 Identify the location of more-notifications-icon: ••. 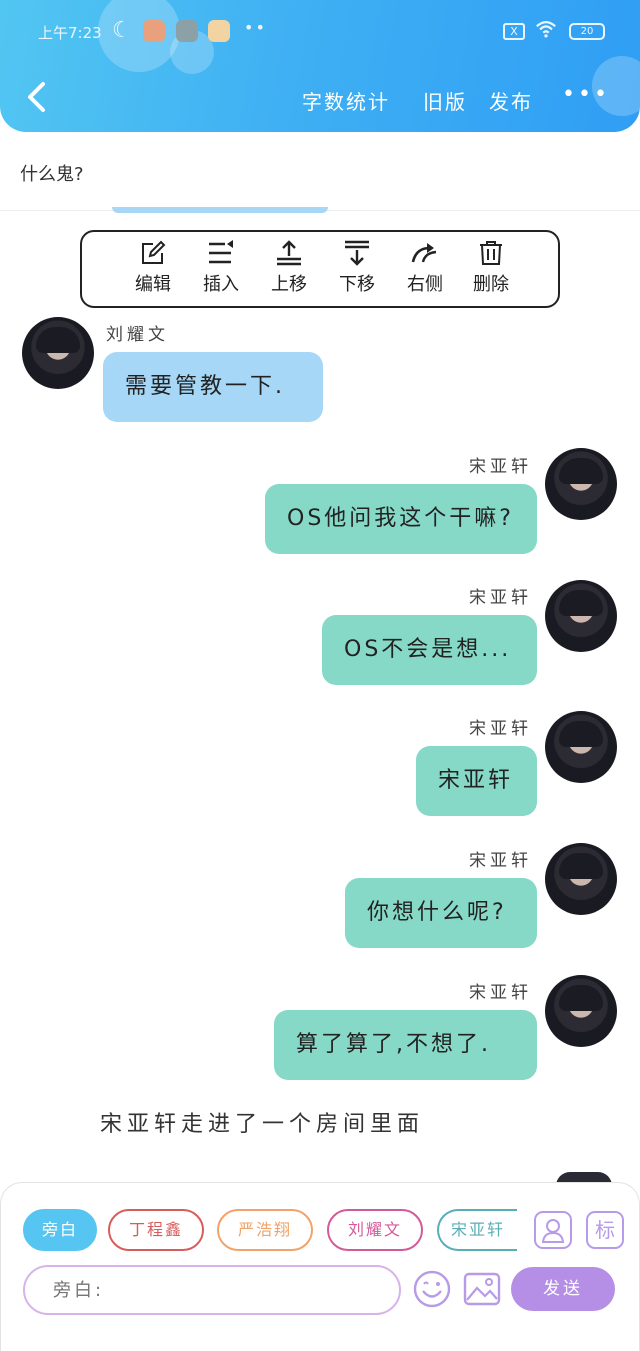
(255, 27).